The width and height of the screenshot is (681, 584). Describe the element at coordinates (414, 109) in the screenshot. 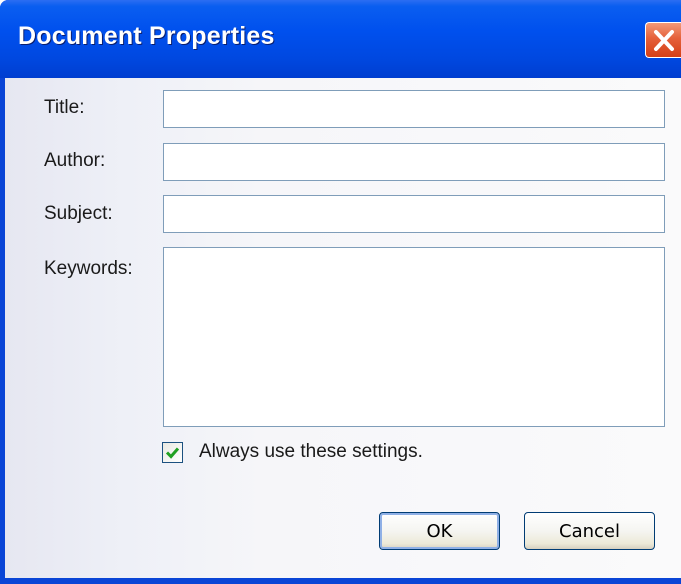

I see `title-field` at that location.